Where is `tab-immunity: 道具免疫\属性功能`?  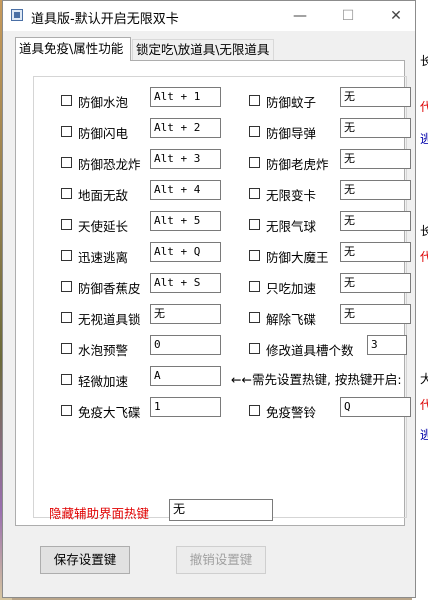 tab-immunity: 道具免疫\属性功能 is located at coordinates (73, 49).